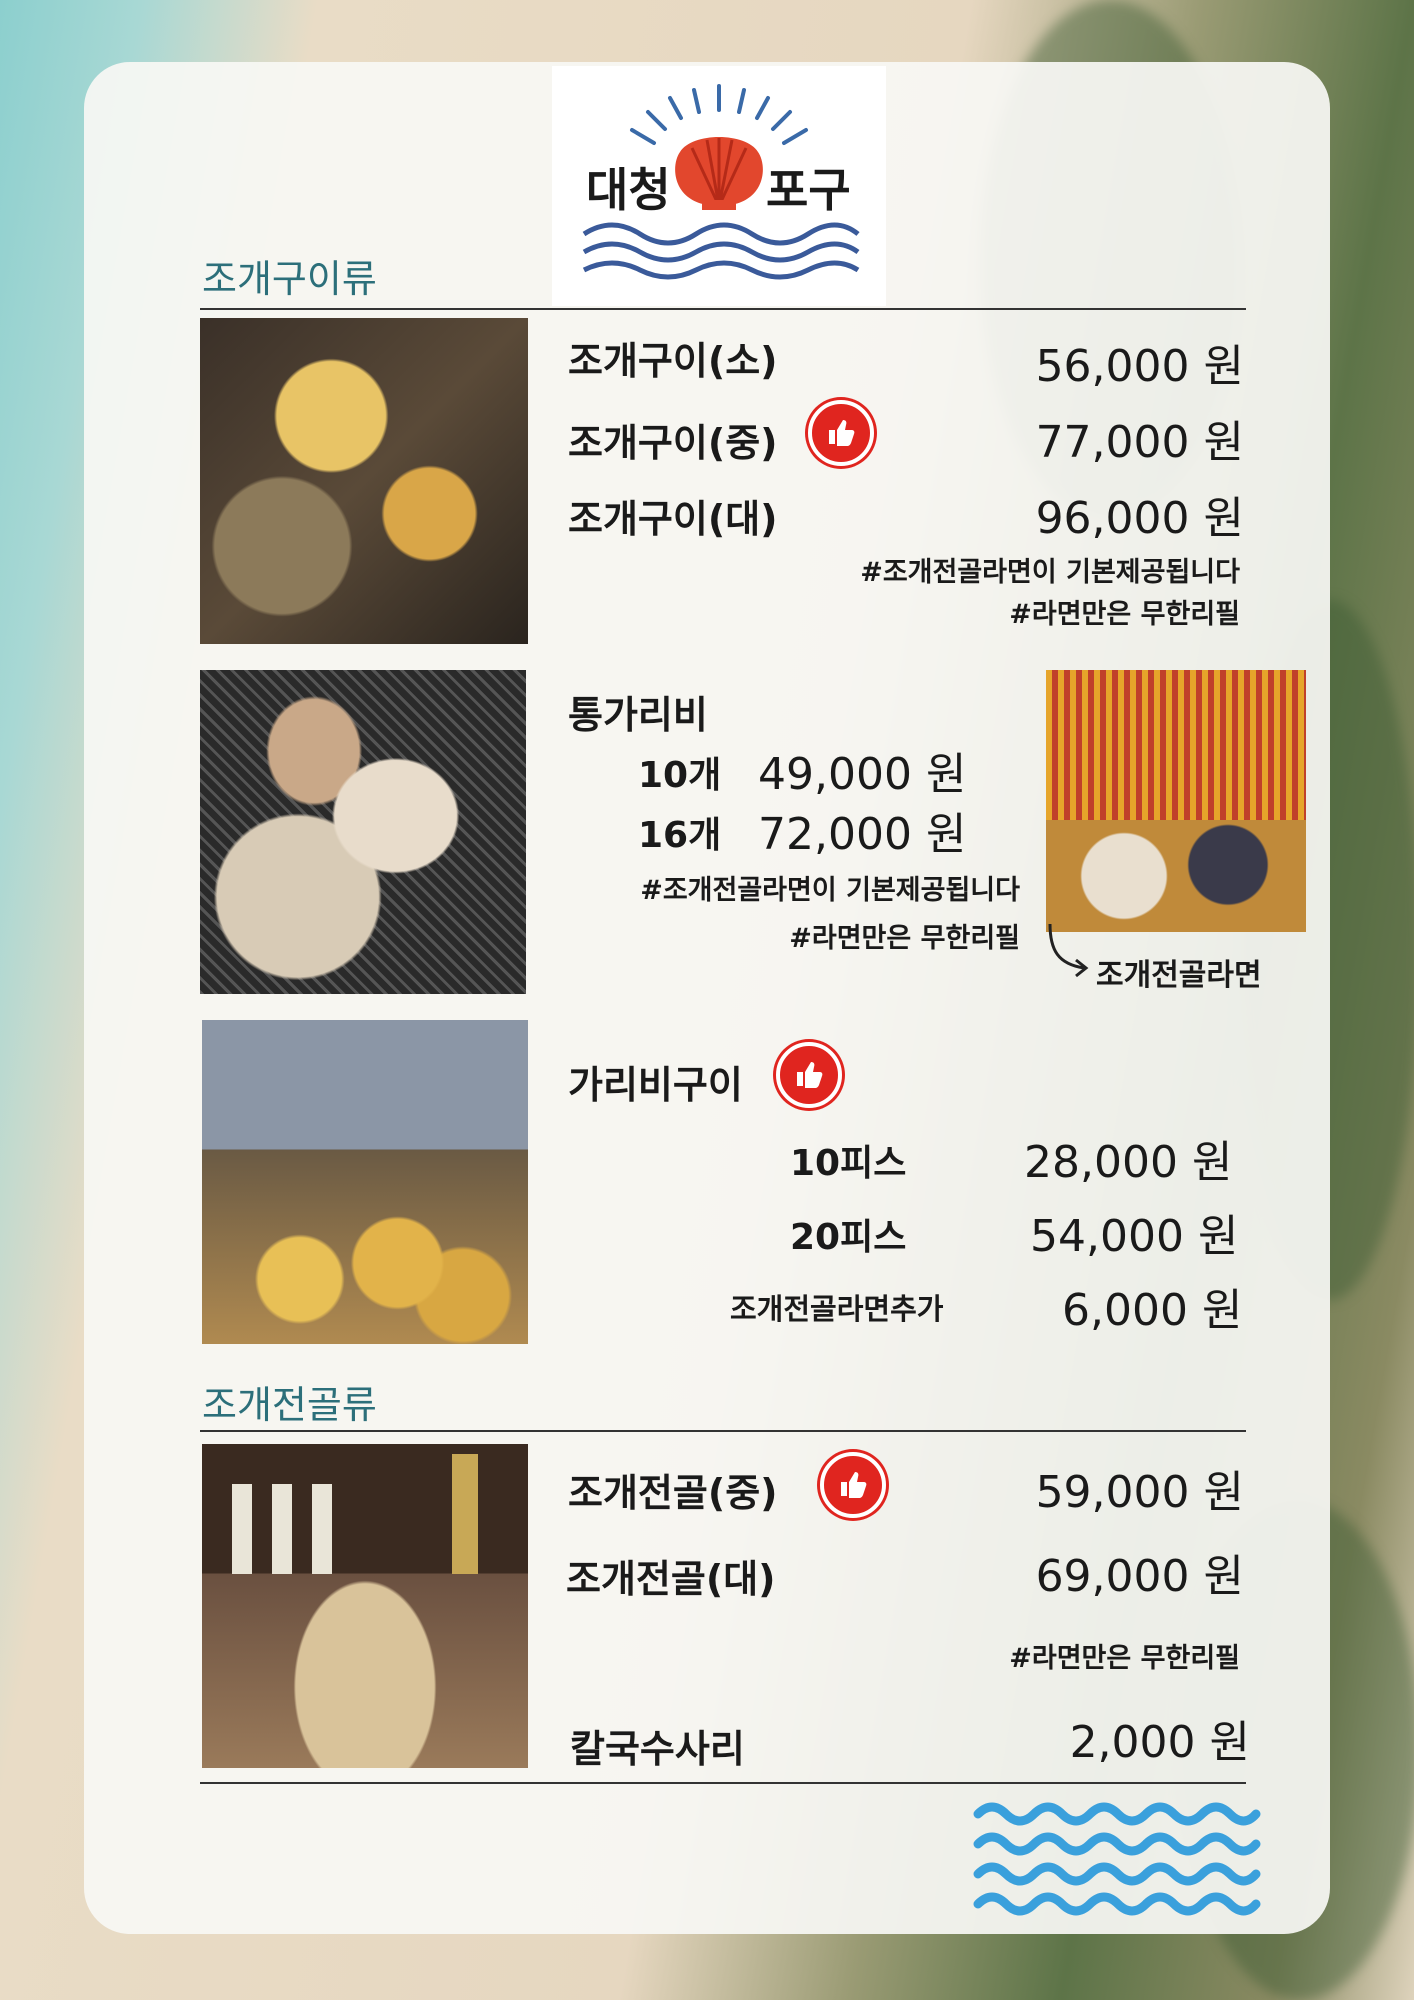 This screenshot has width=1414, height=2000. Describe the element at coordinates (1128, 1162) in the screenshot. I see `qty-price: 28,000 원` at that location.